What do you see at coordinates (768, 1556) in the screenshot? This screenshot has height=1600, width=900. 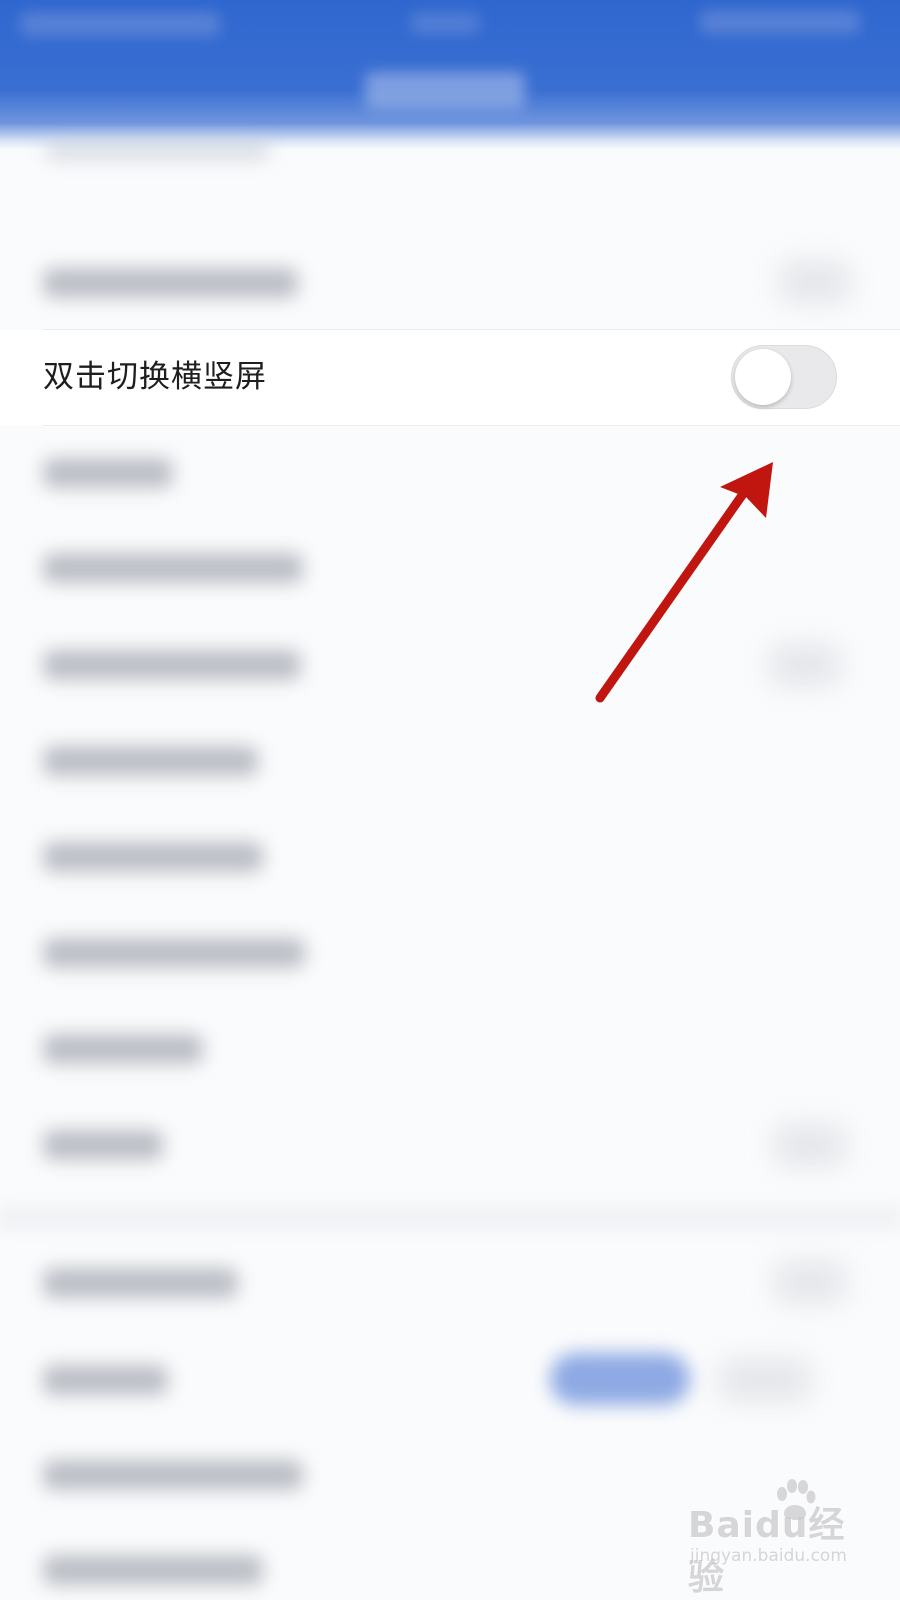 I see `watermark-url: jingyan.baidu.com` at bounding box center [768, 1556].